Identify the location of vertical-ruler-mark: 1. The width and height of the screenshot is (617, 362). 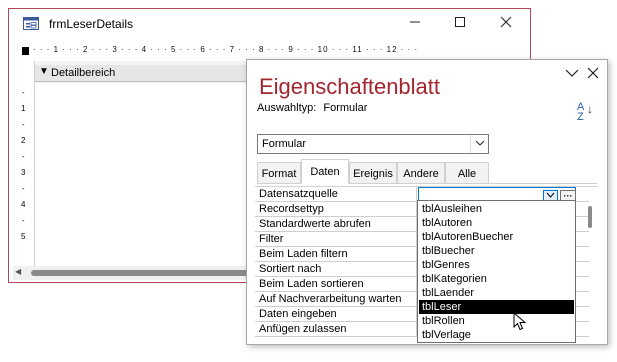
(23, 108).